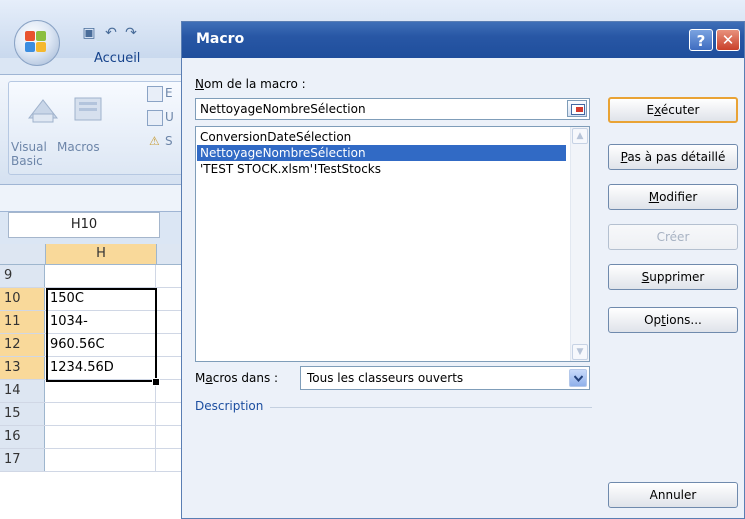 The image size is (745, 519). I want to click on list-scrollbar: ▲ ▼, so click(579, 244).